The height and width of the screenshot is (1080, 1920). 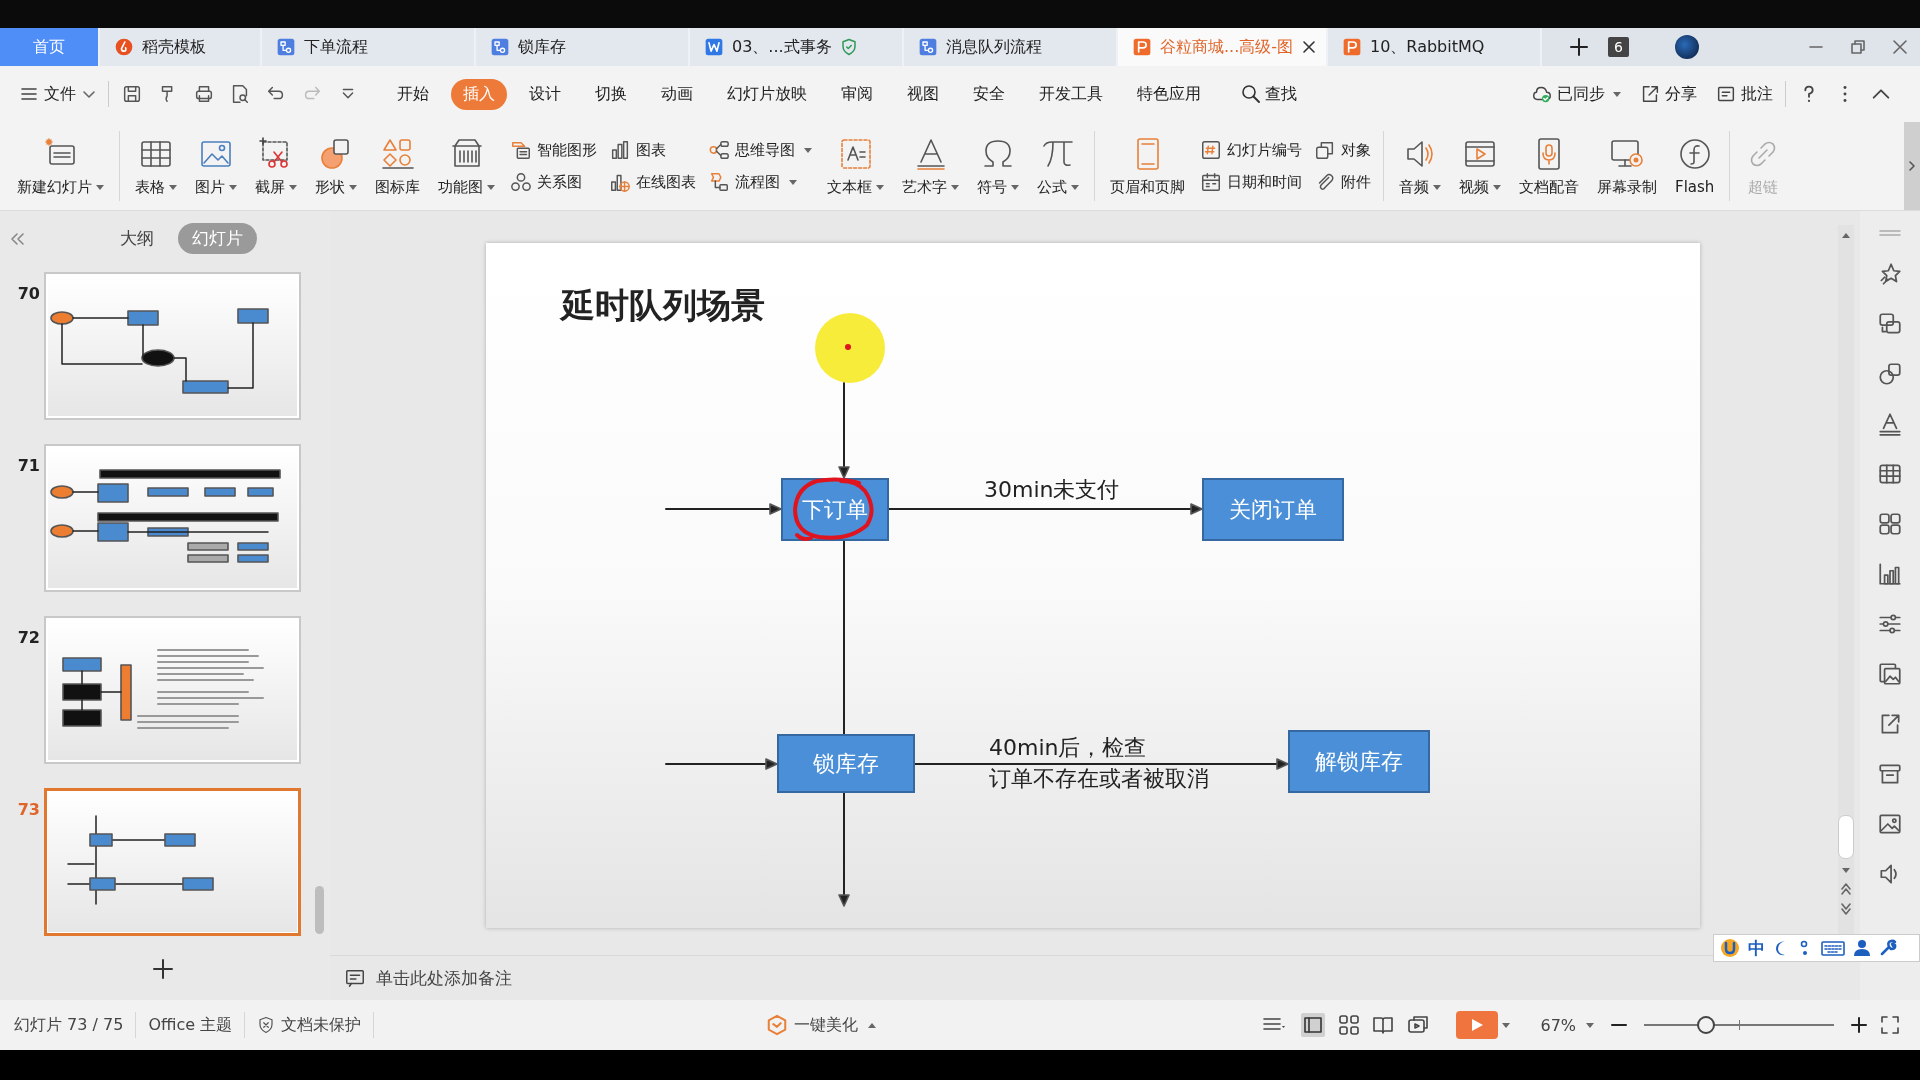 I want to click on ribbon-button: 页眉和页脚, so click(x=1147, y=166).